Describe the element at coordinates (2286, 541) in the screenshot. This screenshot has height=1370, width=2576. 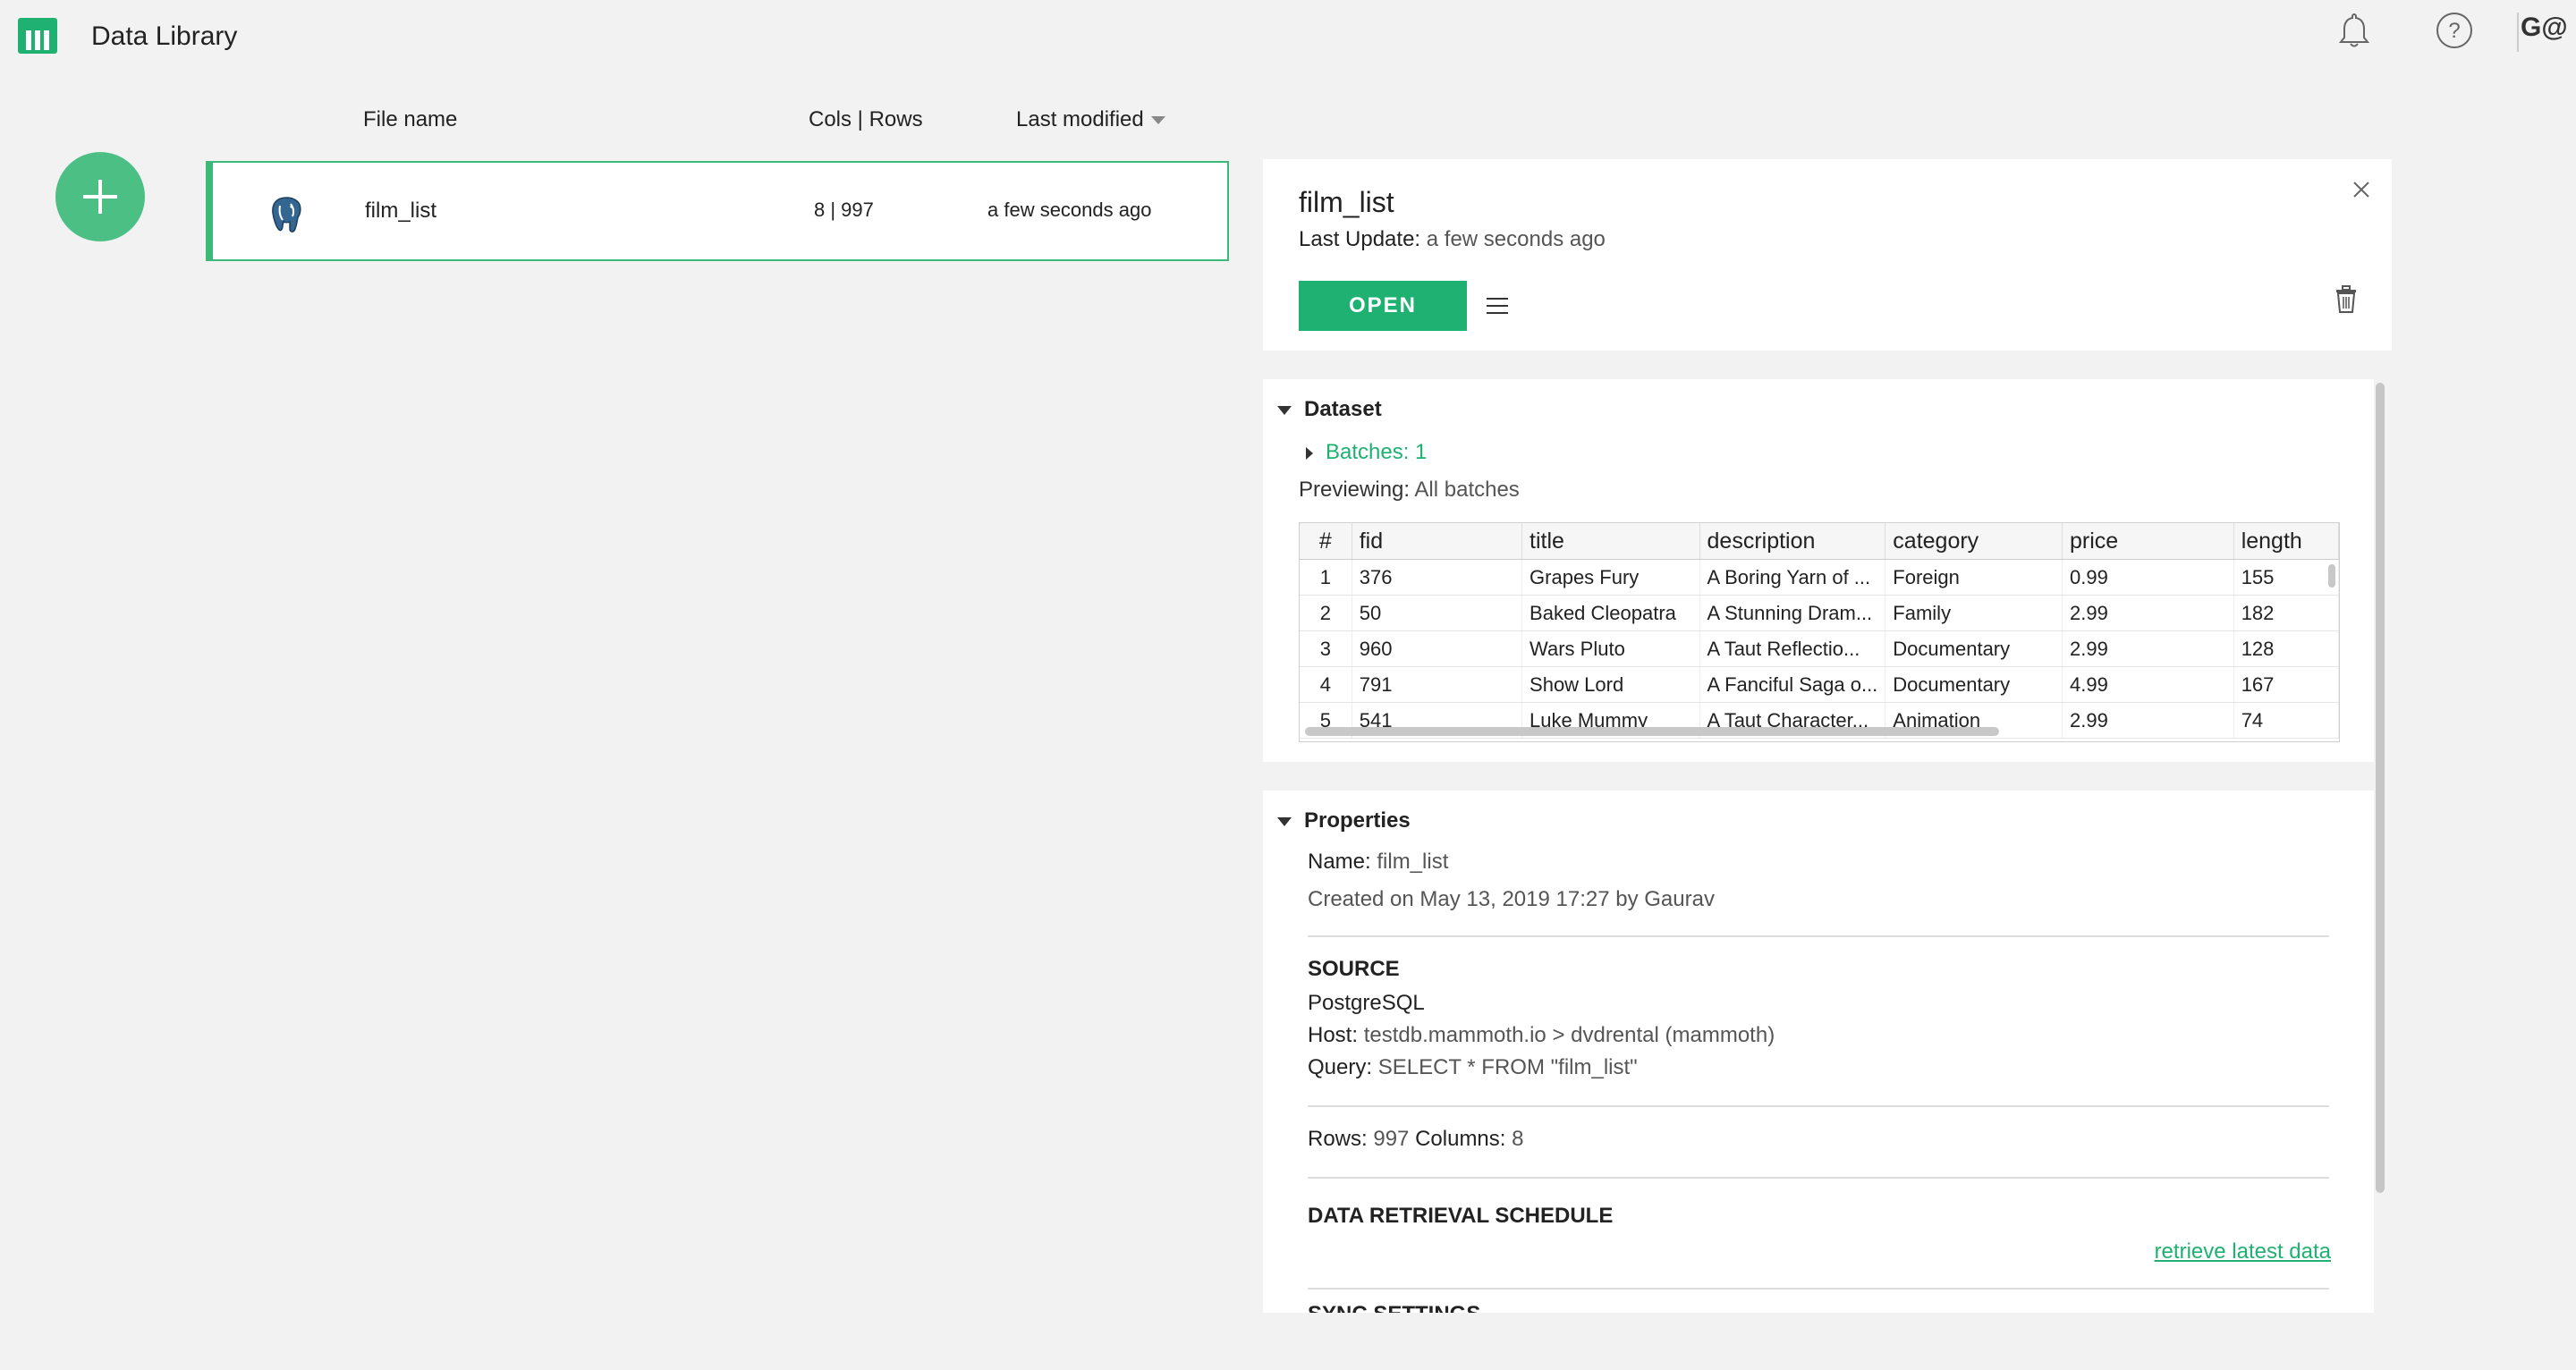
I see `column-header: length` at that location.